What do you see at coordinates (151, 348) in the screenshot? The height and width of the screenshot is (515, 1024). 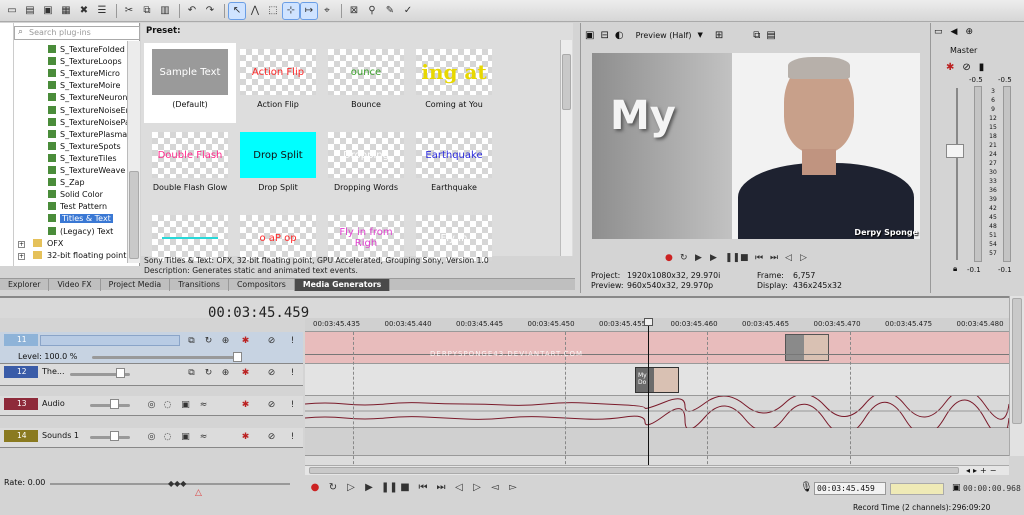 I see `track-11-header: 11 Level: 100.0 %` at bounding box center [151, 348].